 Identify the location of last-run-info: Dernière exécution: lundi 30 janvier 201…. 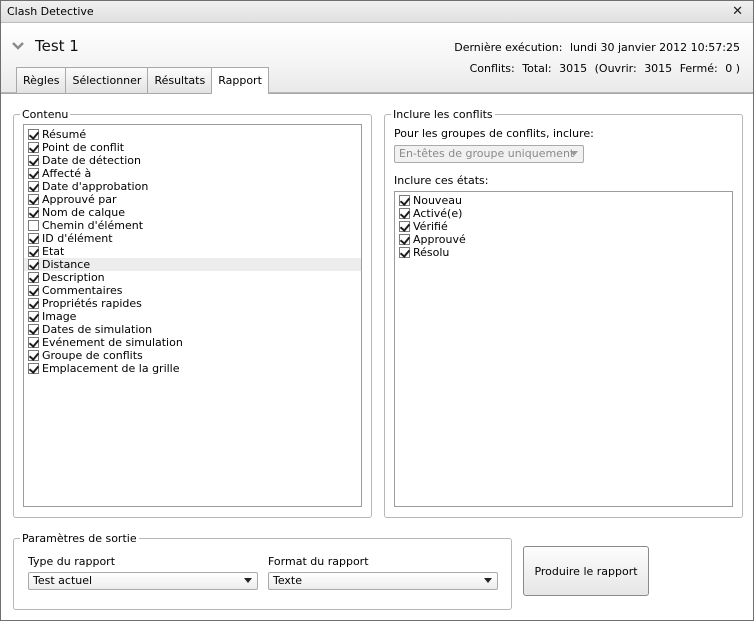
(595, 47).